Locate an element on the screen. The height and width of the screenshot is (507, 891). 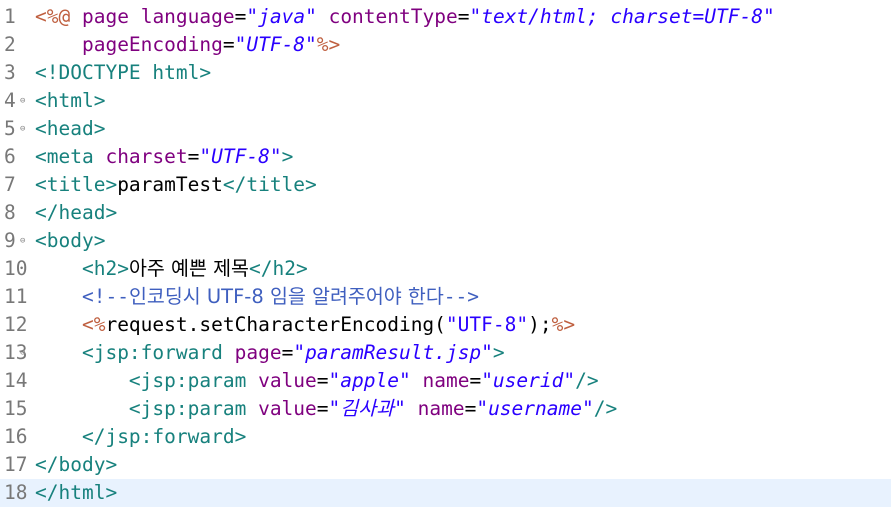
code-text: <jsp:param value="apple" name="userid"/> is located at coordinates (317, 381).